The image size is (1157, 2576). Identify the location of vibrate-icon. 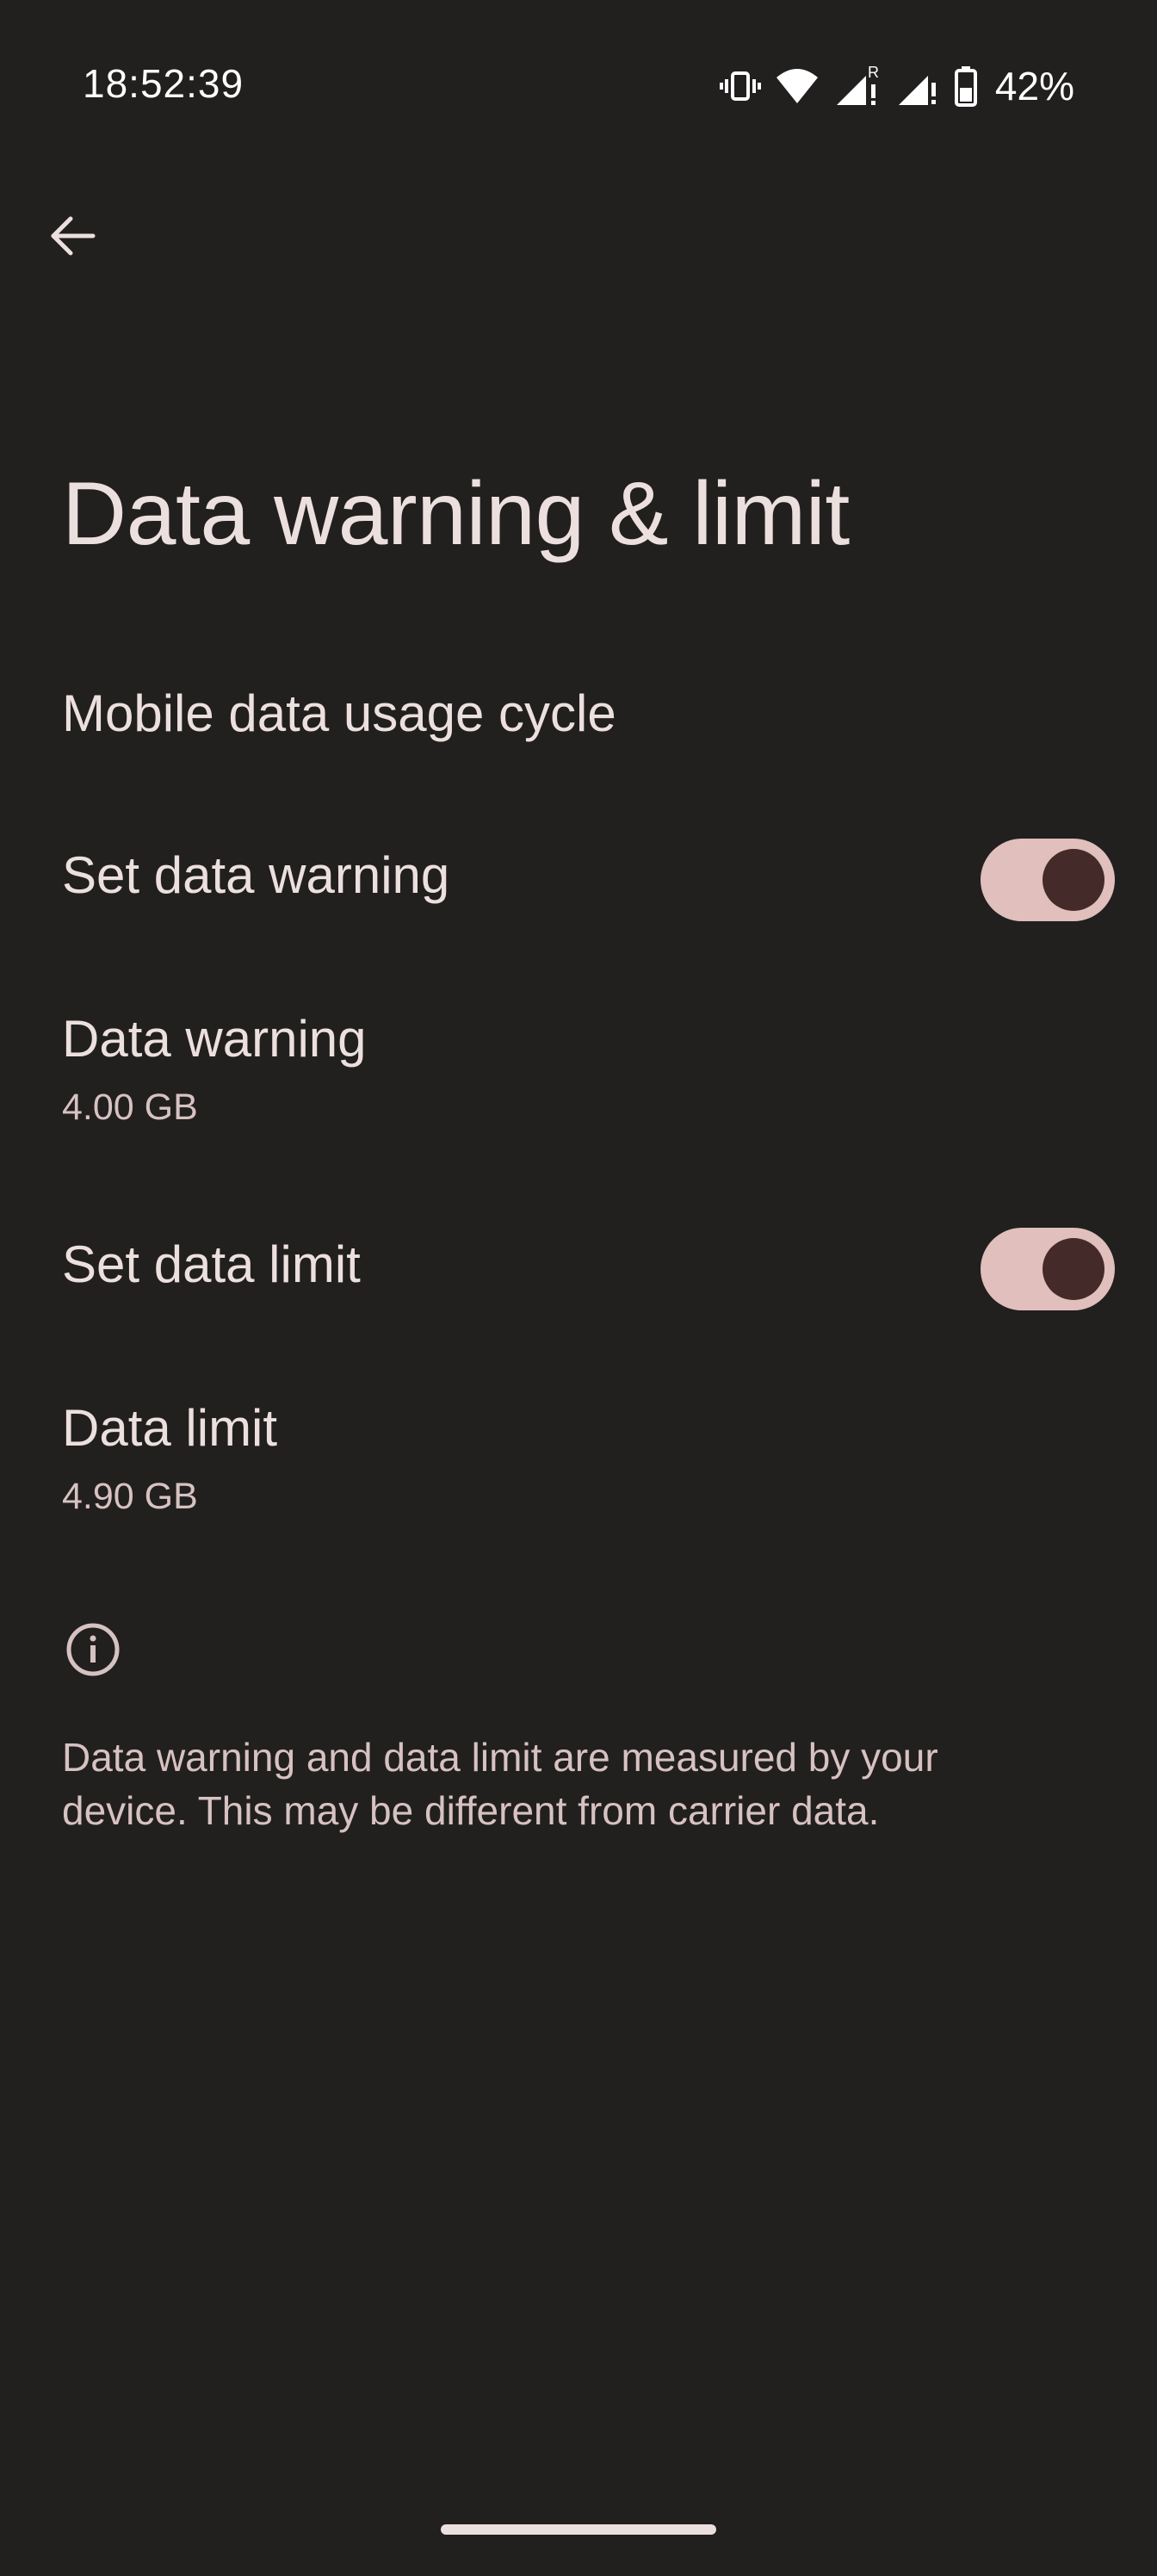
(740, 86).